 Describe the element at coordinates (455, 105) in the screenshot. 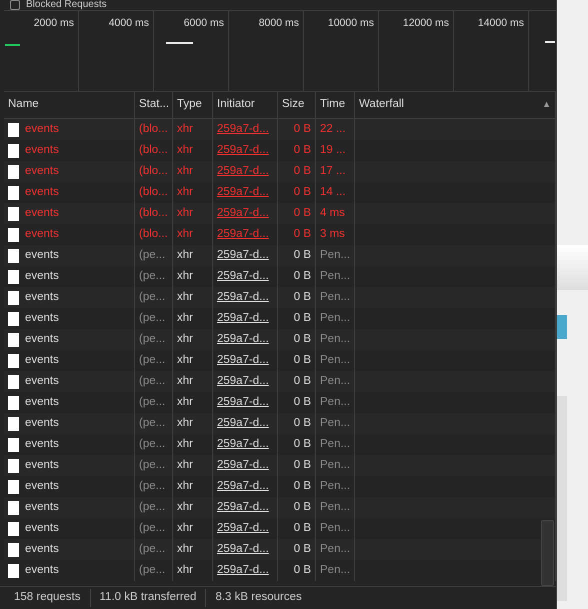

I see `column-header: Waterfall ▲` at that location.